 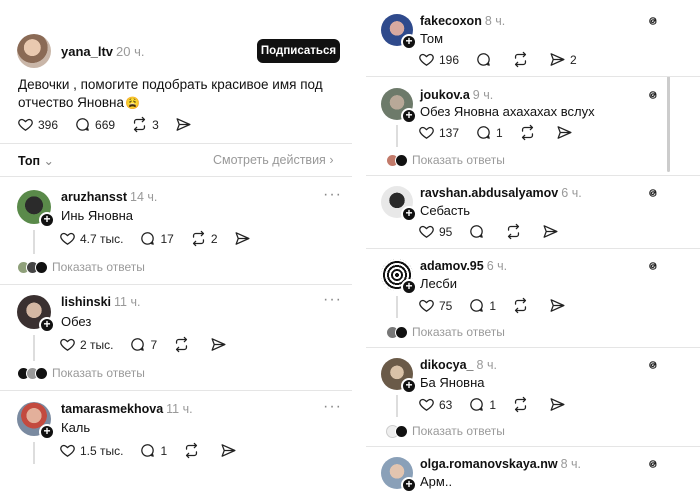 I want to click on avatar-image, so click(x=34, y=51).